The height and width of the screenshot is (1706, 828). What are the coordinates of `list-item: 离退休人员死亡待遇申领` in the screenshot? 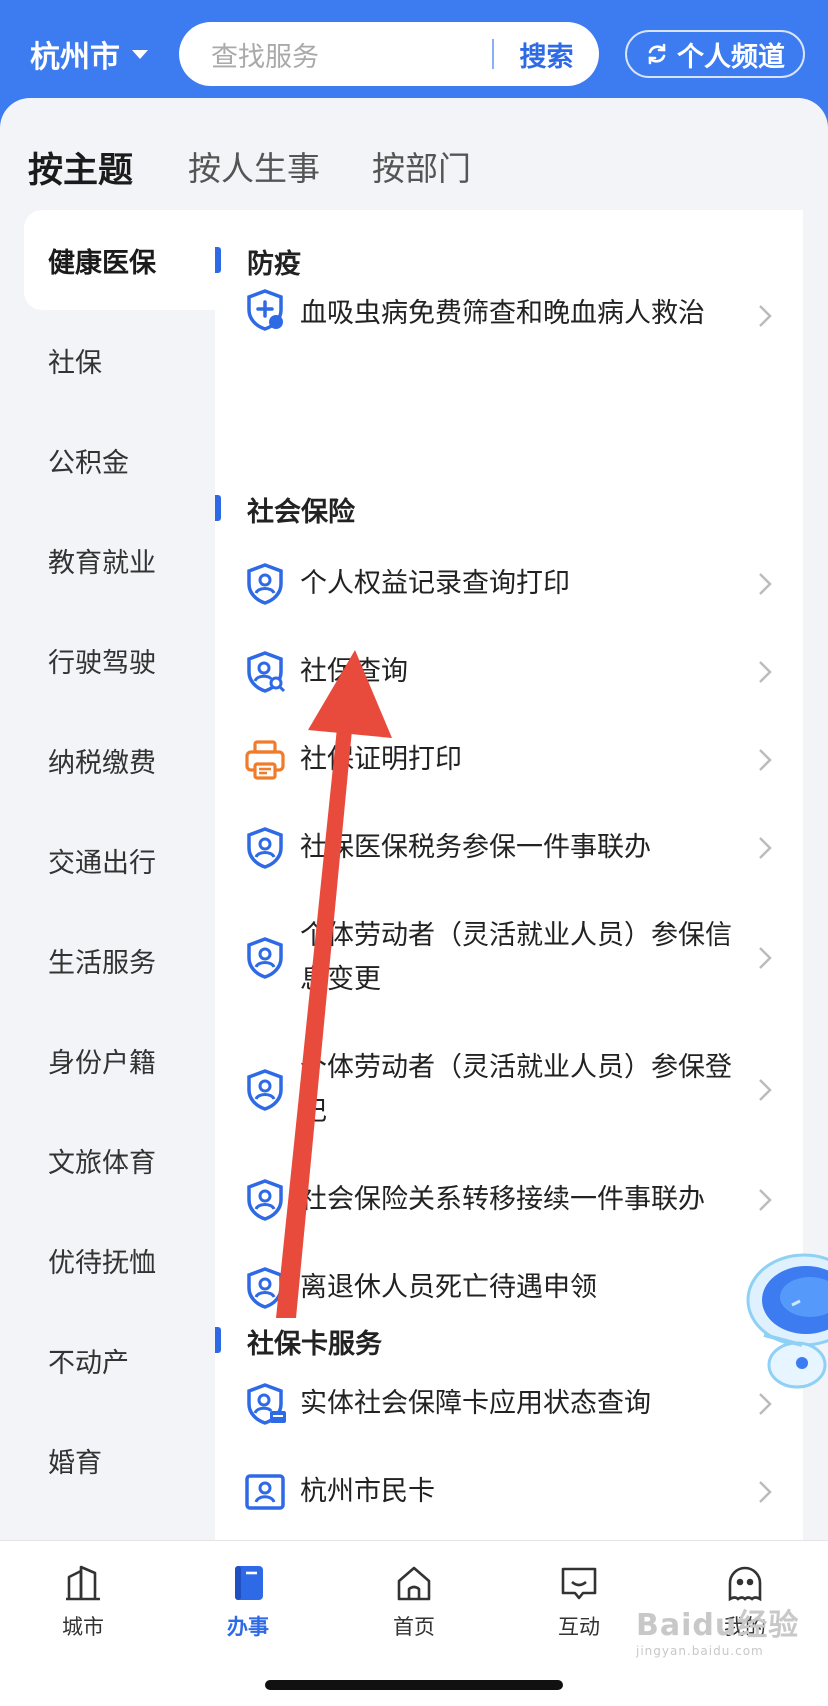 It's located at (509, 1288).